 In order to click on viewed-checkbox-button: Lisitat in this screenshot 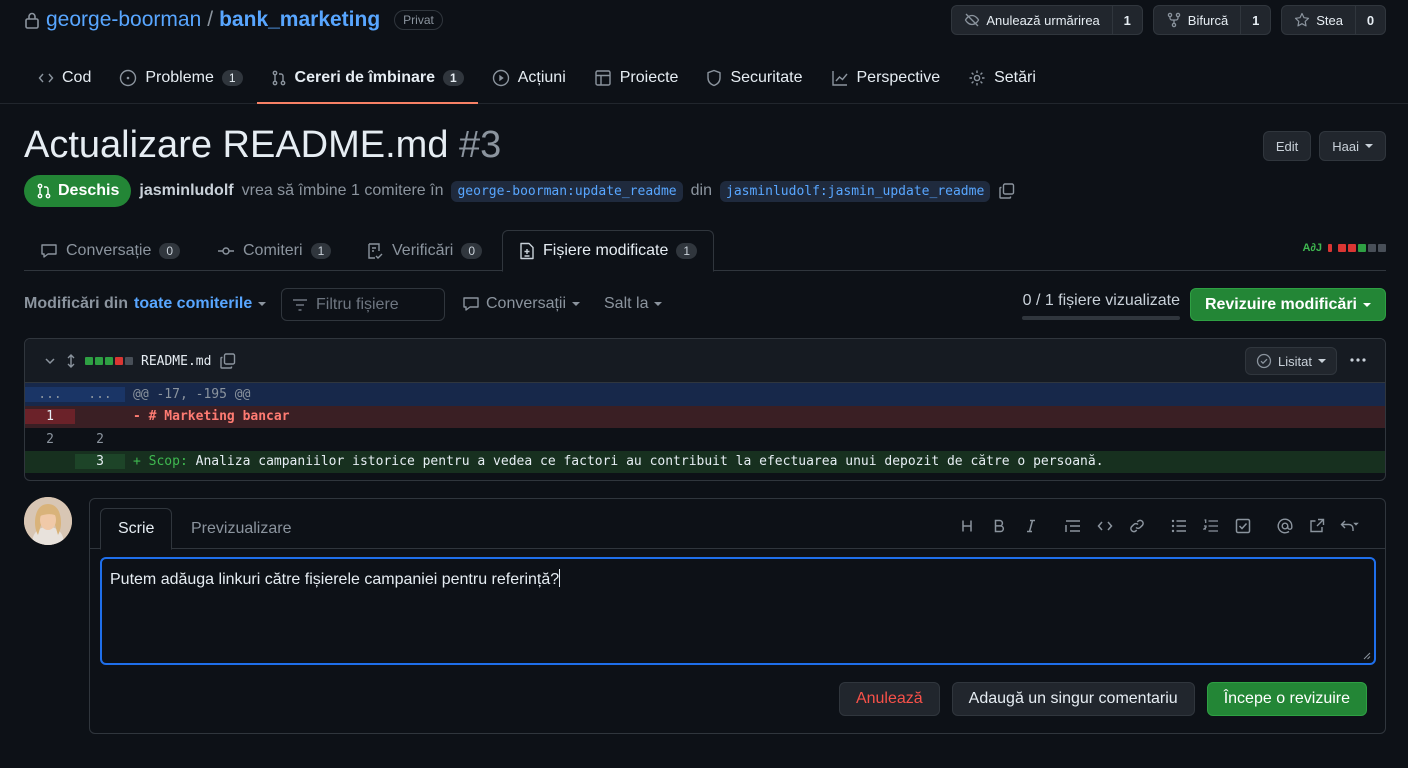, I will do `click(1291, 361)`.